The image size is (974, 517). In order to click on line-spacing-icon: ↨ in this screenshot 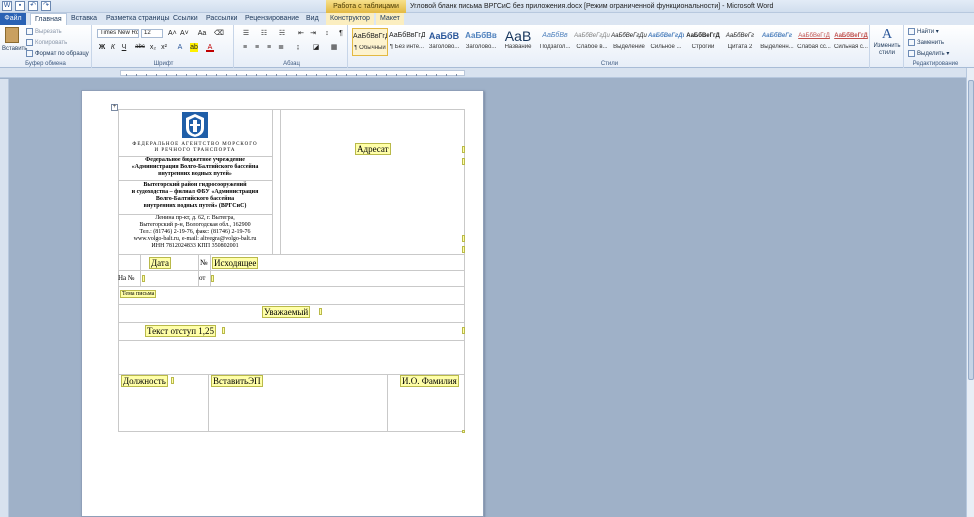, I will do `click(298, 47)`.